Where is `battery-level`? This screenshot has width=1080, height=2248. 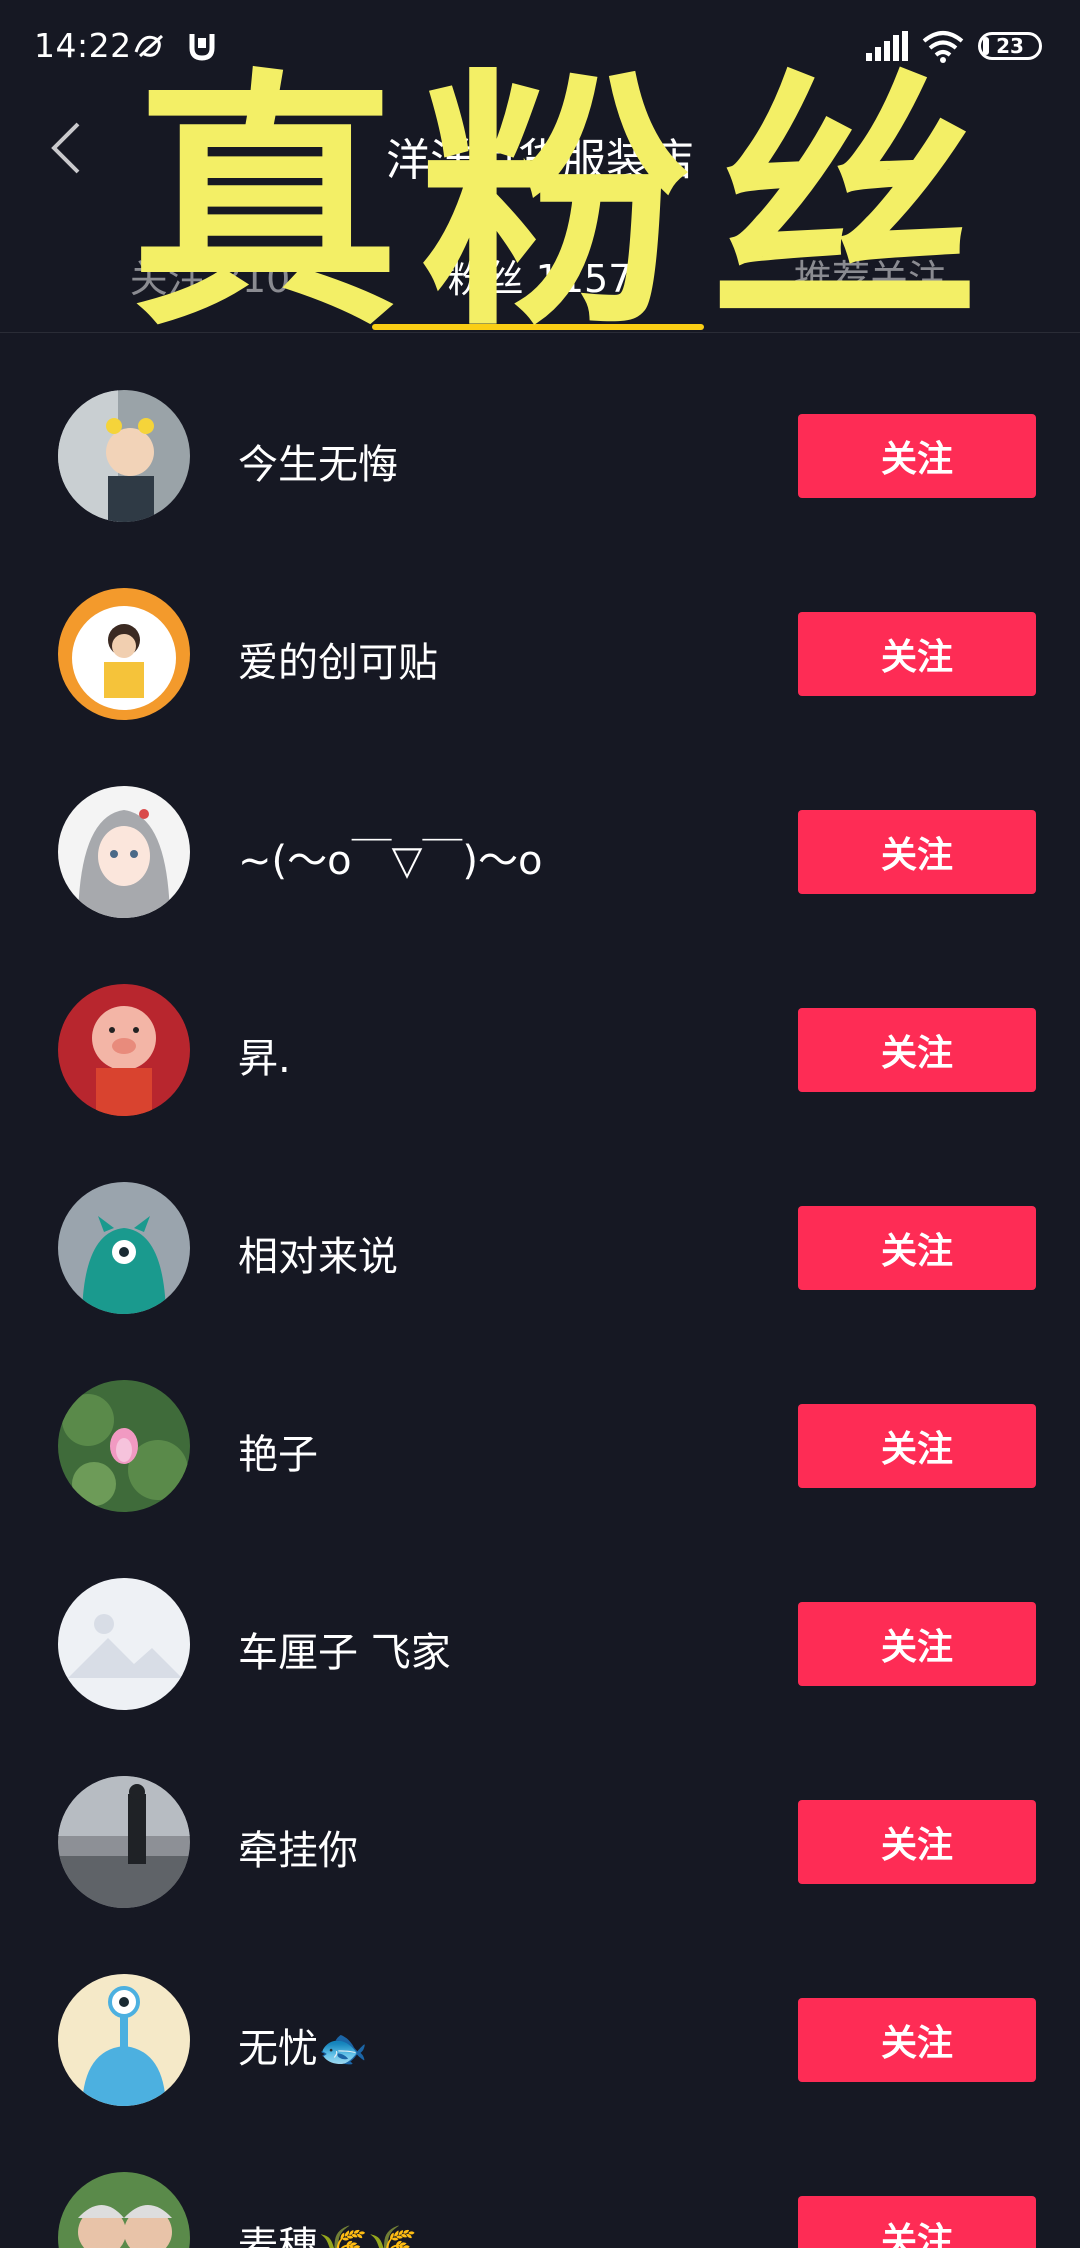 battery-level is located at coordinates (986, 46).